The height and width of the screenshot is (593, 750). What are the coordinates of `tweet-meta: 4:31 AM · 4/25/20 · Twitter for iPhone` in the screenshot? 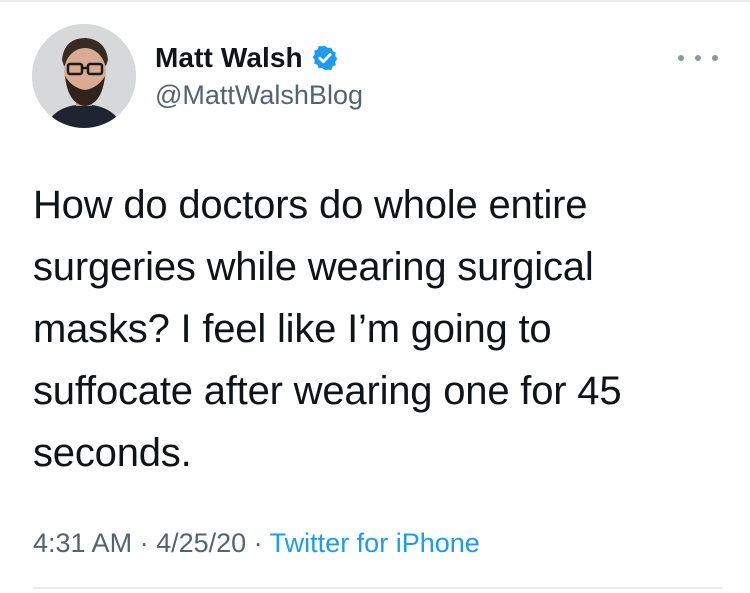 It's located at (256, 543).